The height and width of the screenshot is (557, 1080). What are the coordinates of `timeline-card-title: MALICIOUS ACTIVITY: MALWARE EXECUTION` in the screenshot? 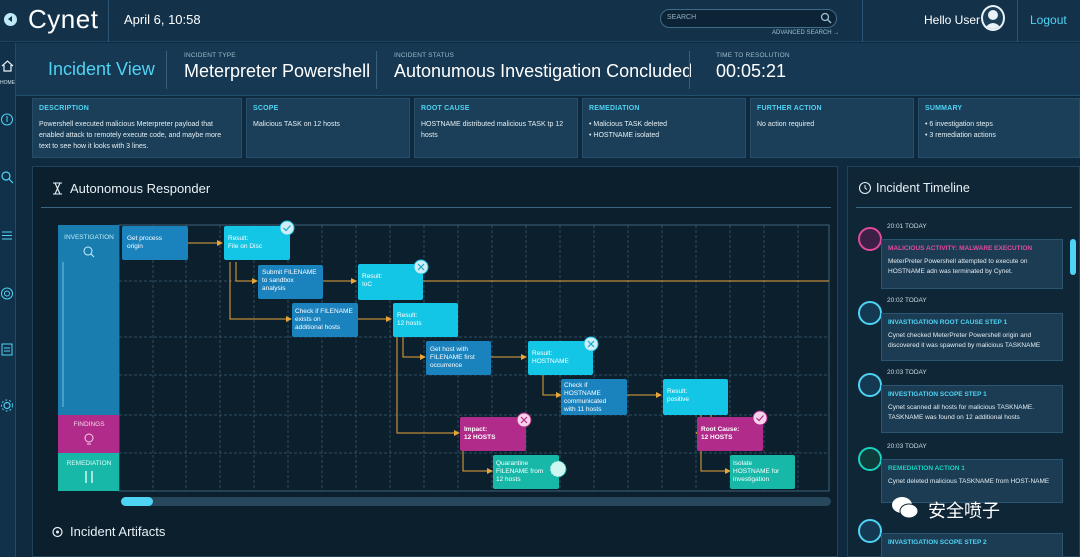 It's located at (960, 248).